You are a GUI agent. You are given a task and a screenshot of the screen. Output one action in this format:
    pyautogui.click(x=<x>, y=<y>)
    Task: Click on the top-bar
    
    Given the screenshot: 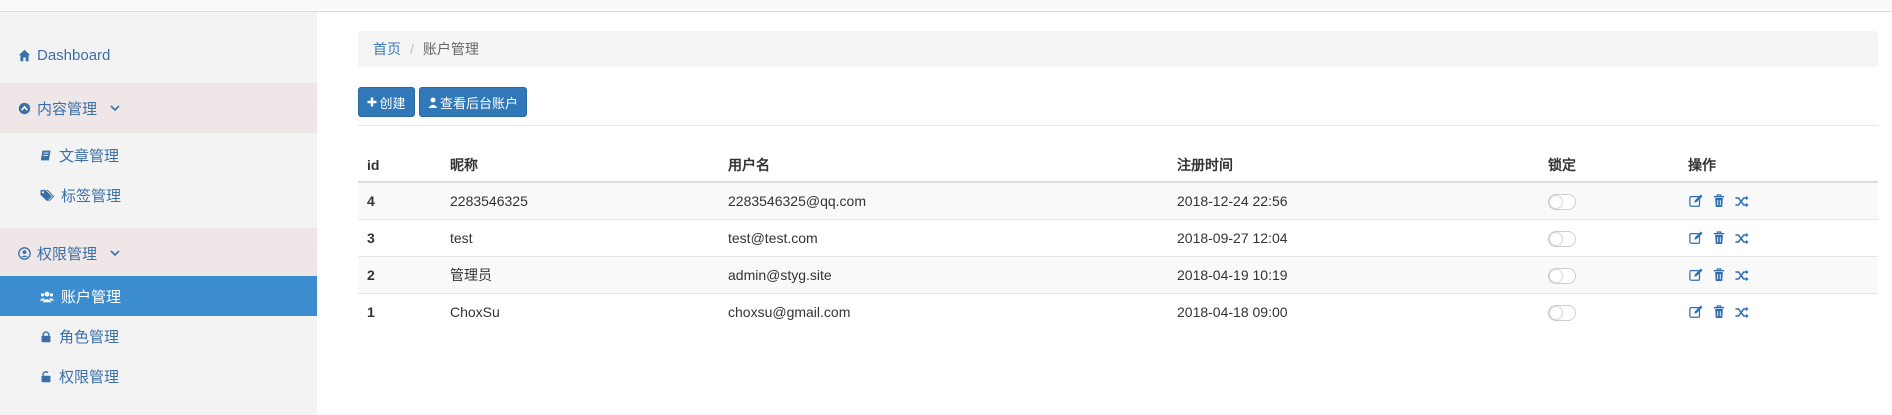 What is the action you would take?
    pyautogui.click(x=946, y=6)
    